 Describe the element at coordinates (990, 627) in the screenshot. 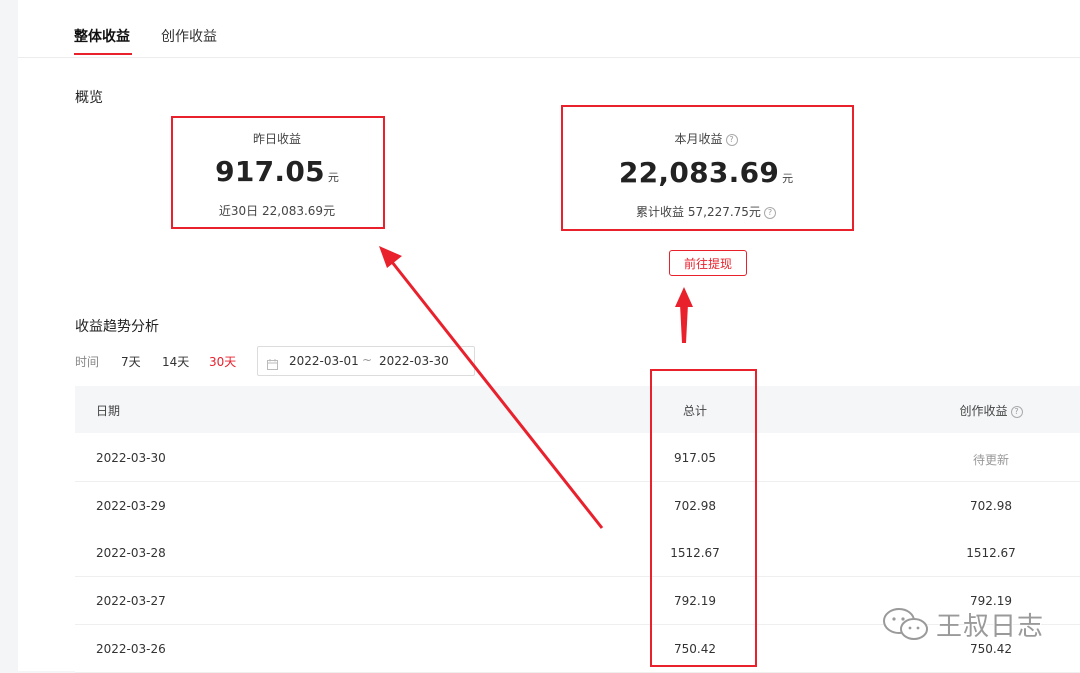

I see `watermark-text: 王叔日志` at that location.